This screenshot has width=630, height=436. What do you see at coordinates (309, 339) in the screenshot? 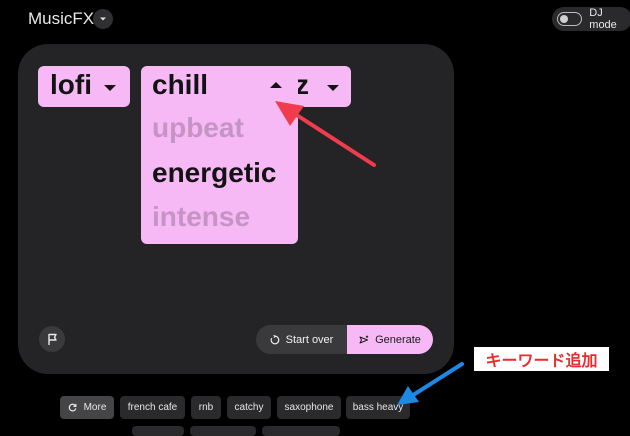
I see `start-over-label: Start over` at bounding box center [309, 339].